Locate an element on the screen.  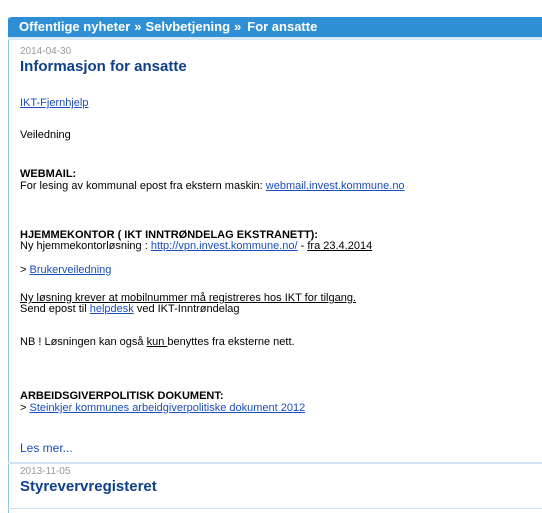
nb-prefix: NB ! Løsningen kan også is located at coordinates (83, 342).